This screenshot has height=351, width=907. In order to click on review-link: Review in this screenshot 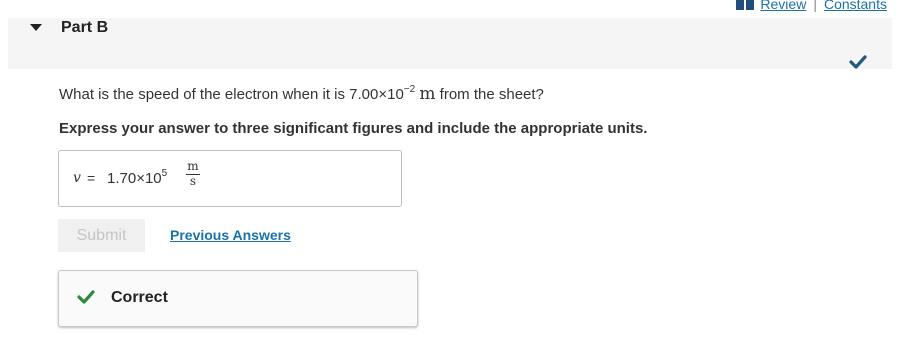, I will do `click(783, 6)`.